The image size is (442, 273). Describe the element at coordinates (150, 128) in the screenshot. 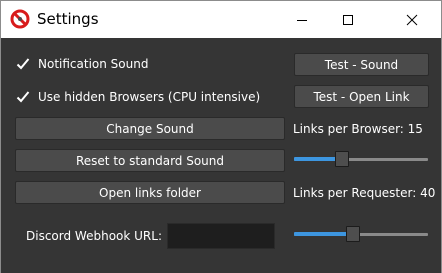

I see `change-sound-button: Change Sound` at that location.